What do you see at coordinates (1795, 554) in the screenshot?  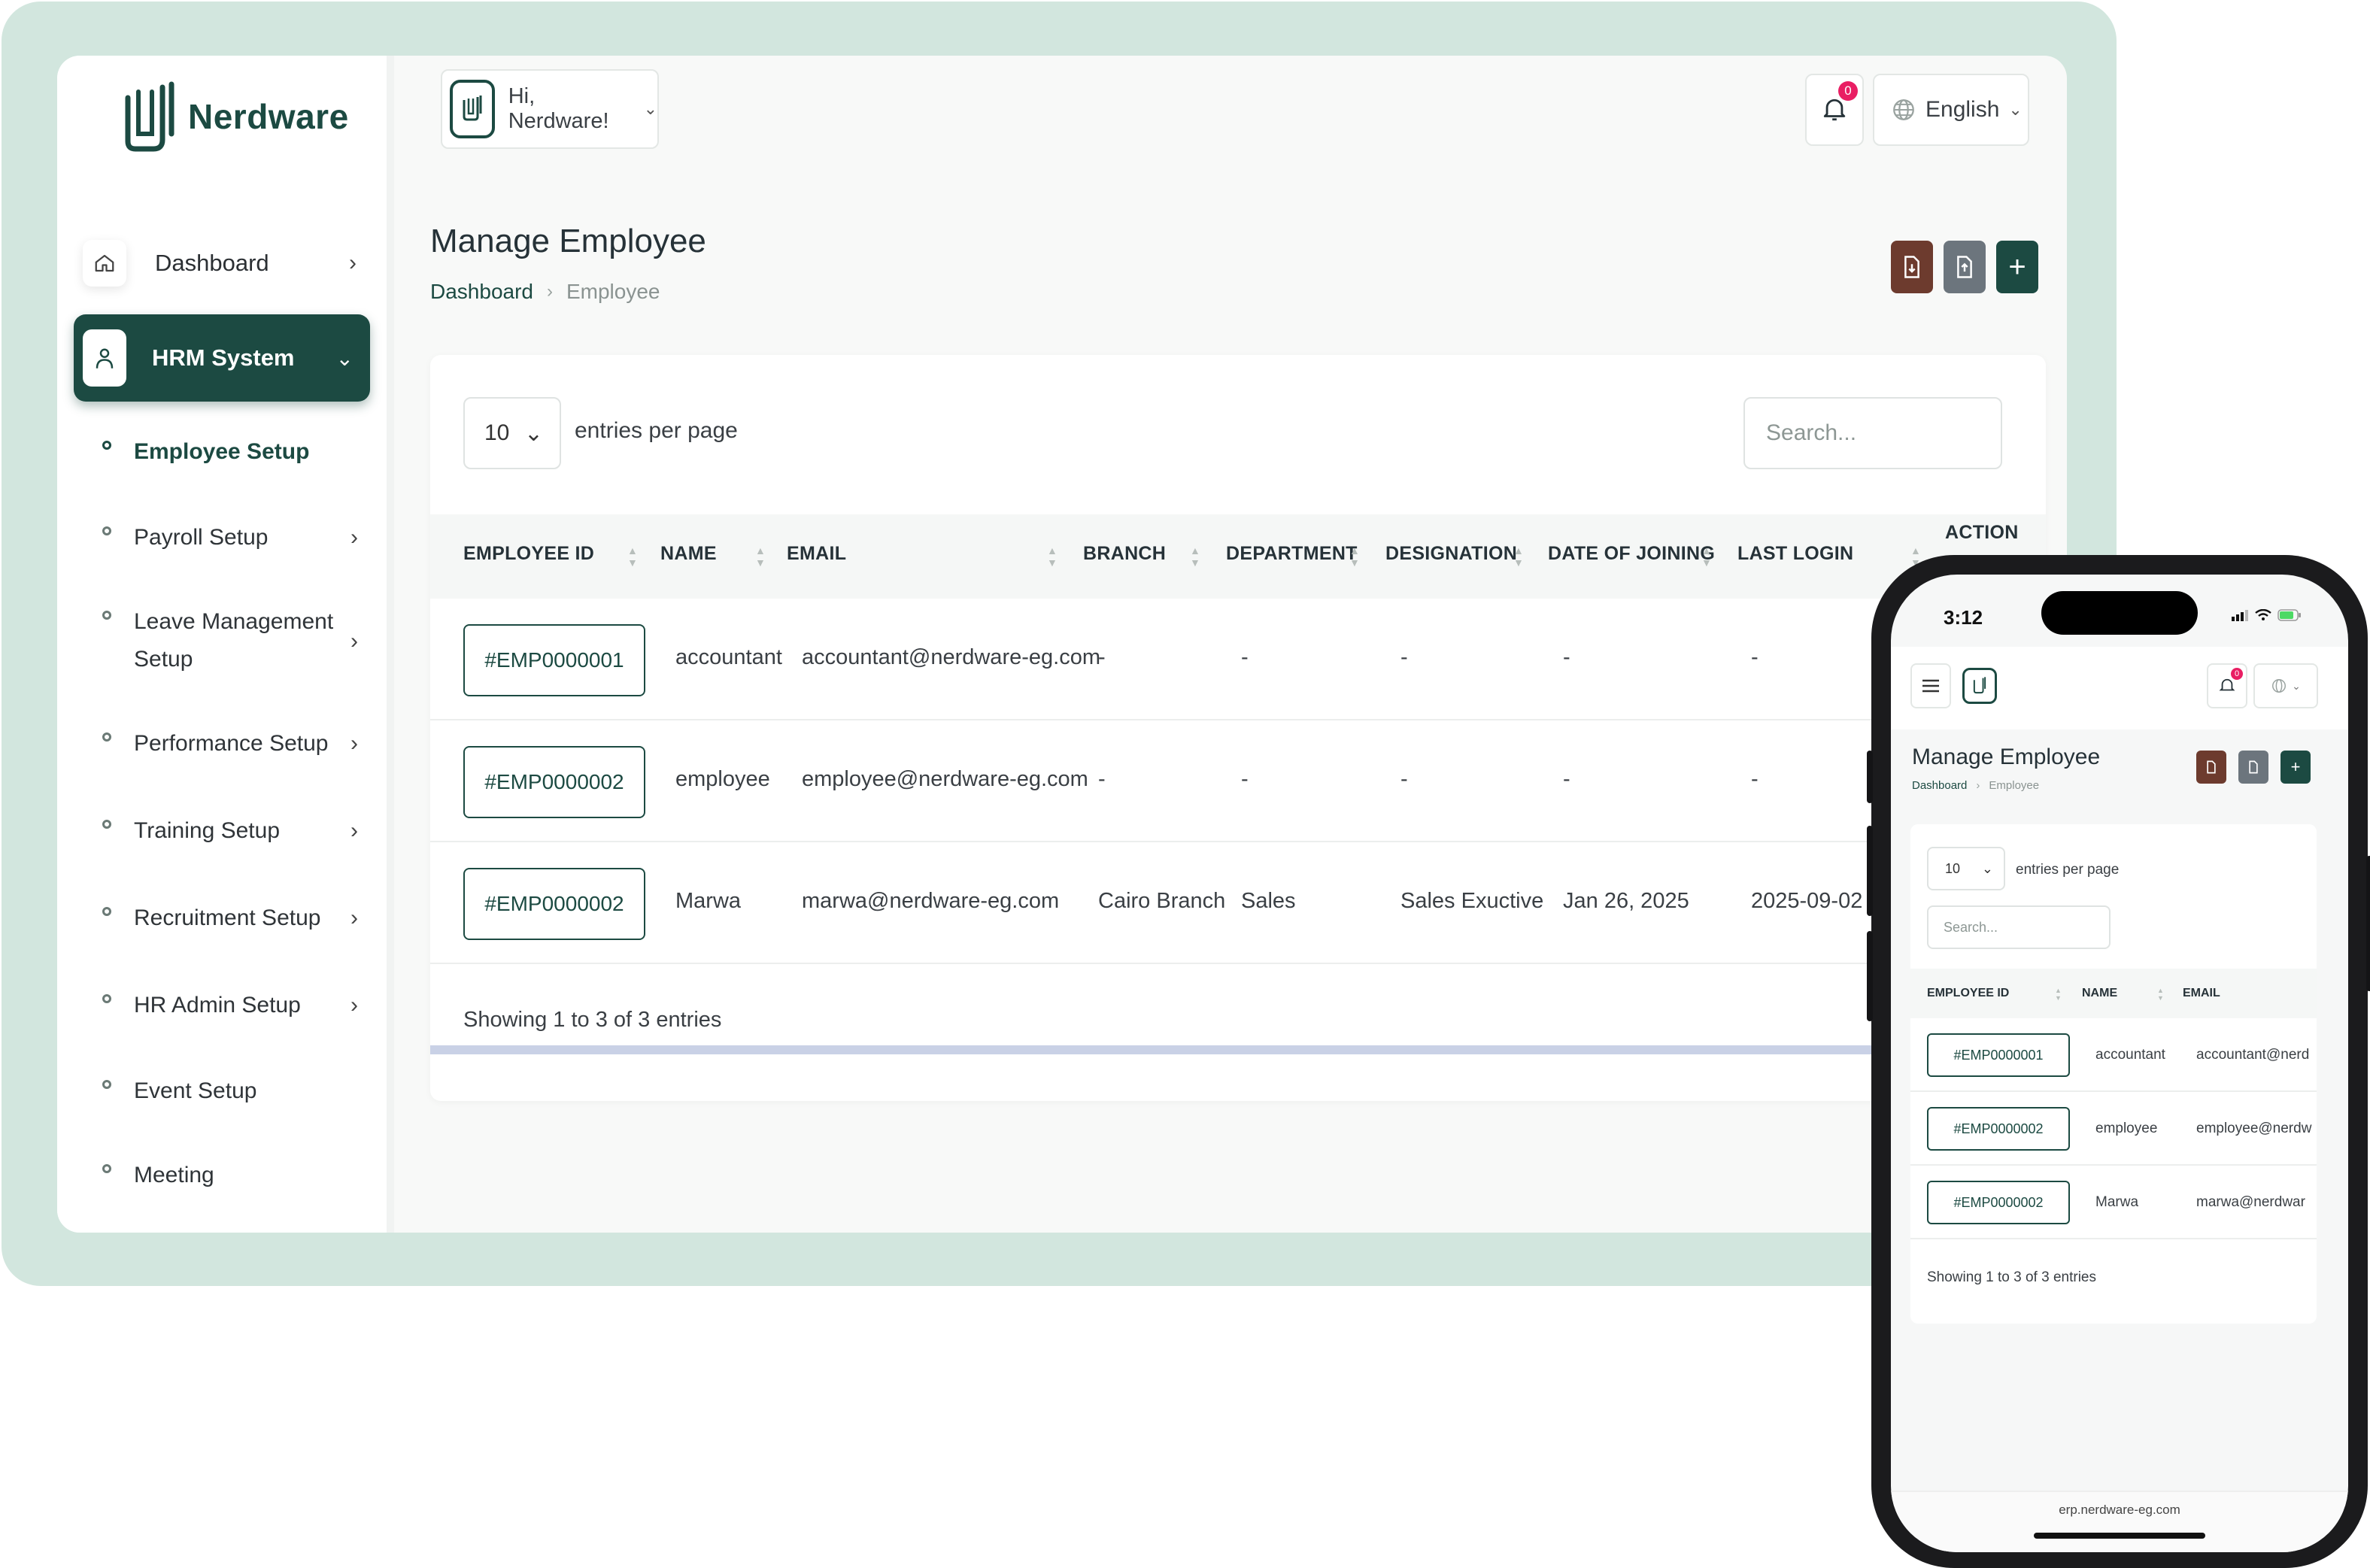 I see `column-last-login: LAST LOGIN` at bounding box center [1795, 554].